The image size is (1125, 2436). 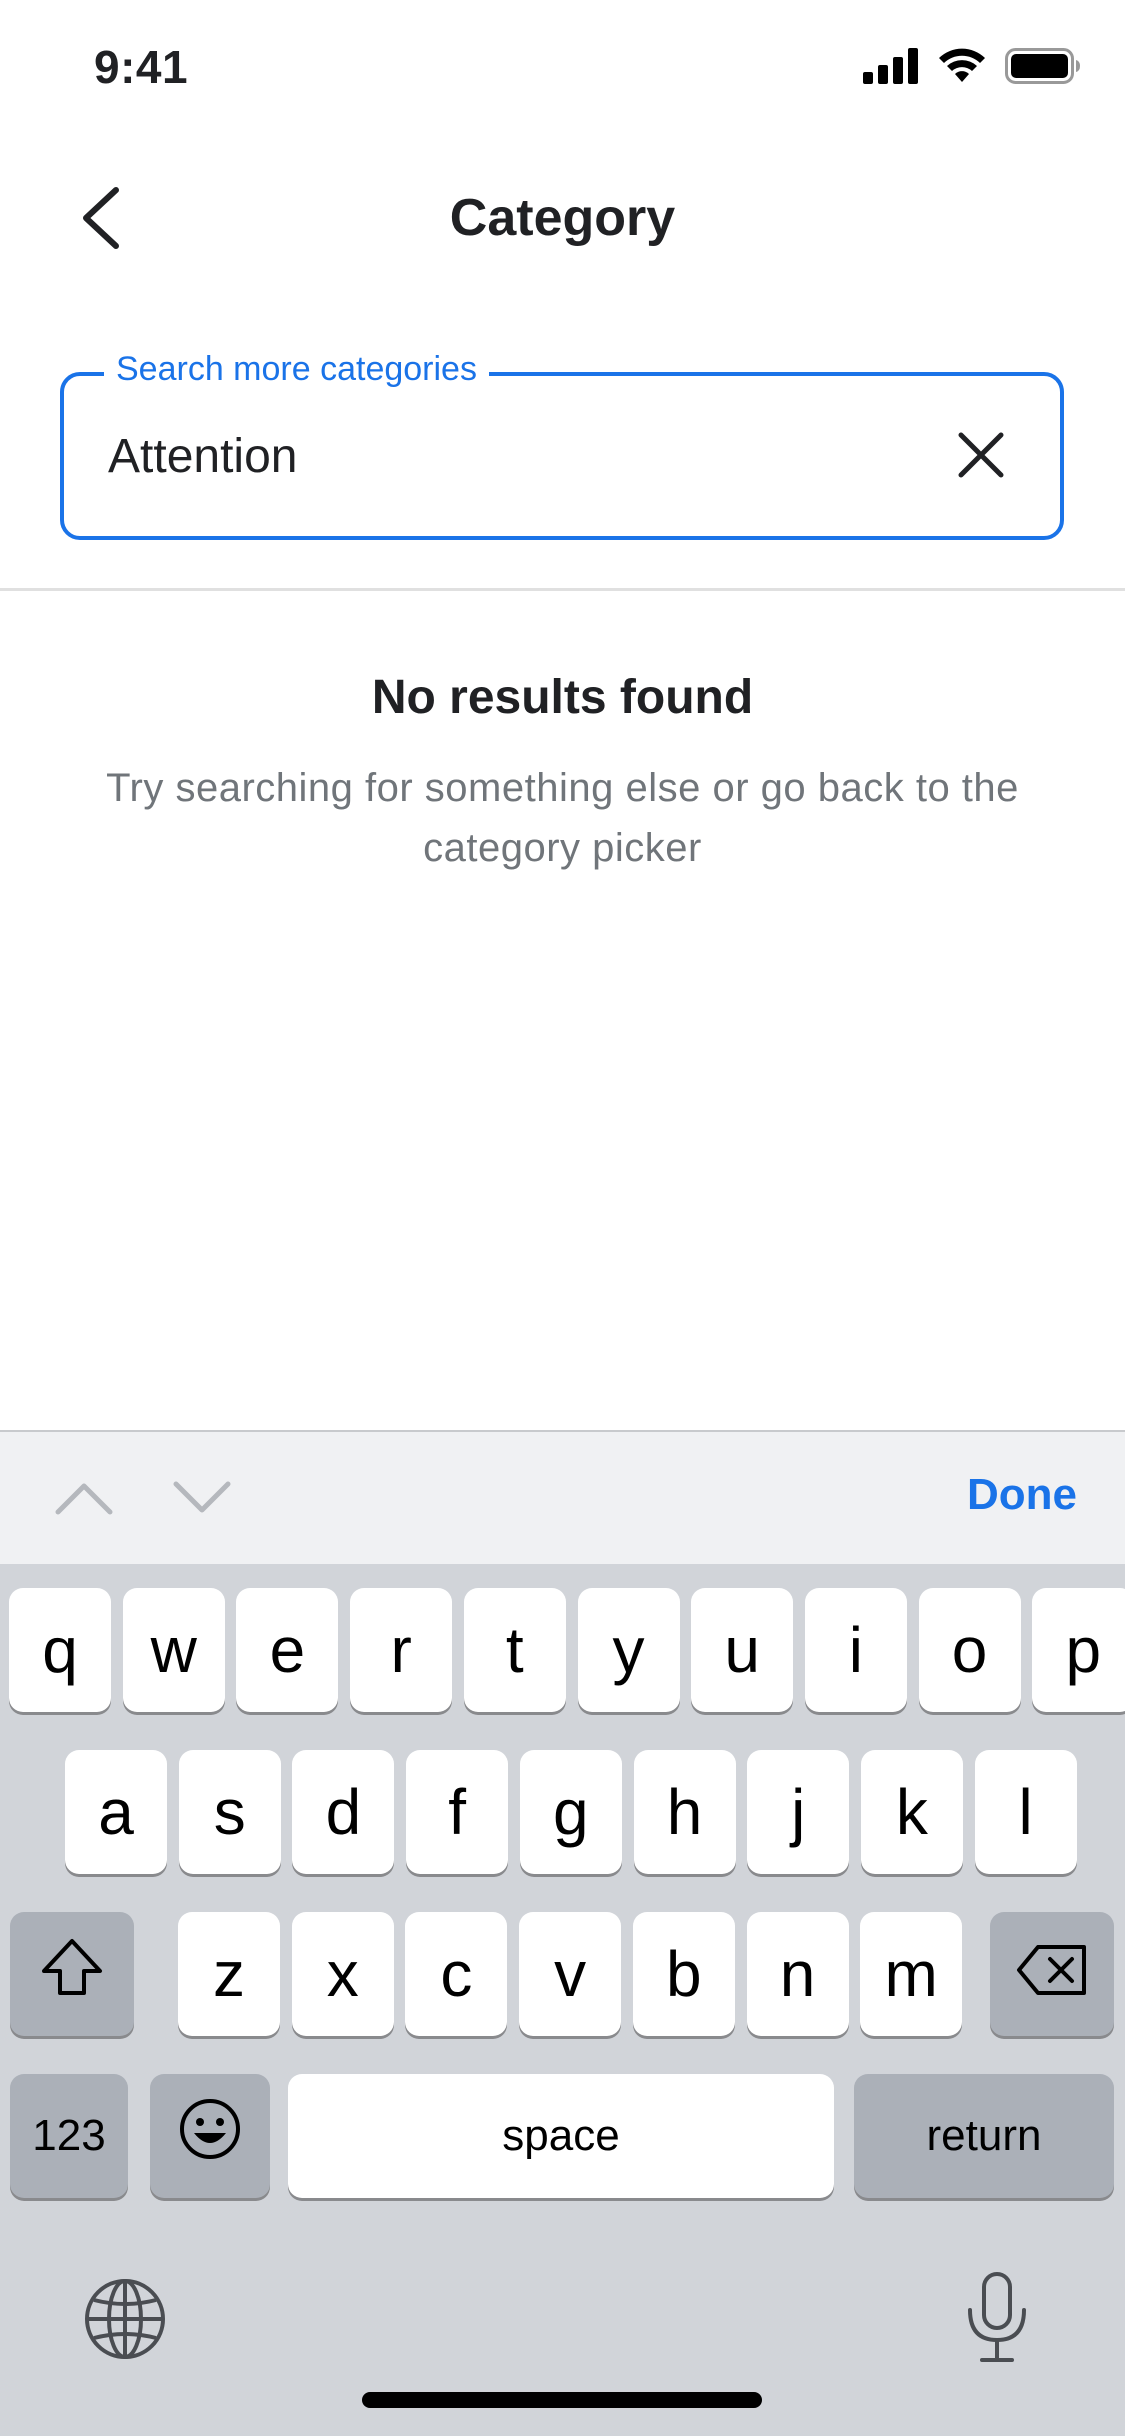 I want to click on globe-button, so click(x=125, y=2319).